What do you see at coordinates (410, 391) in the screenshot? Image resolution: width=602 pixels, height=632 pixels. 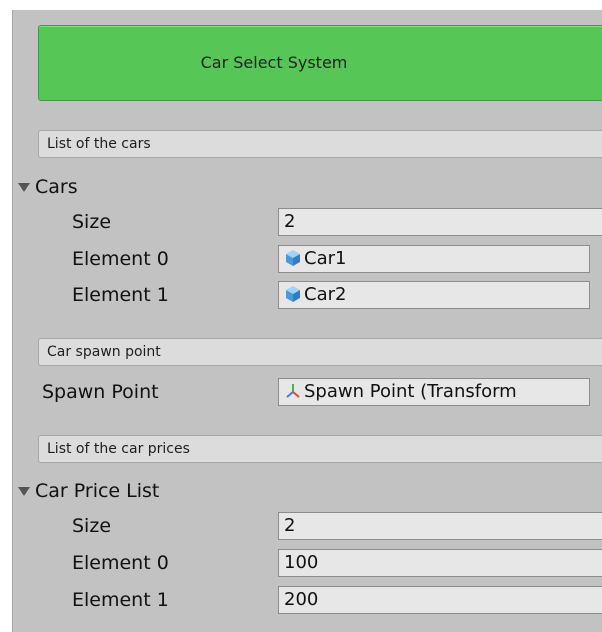 I see `spawn-point-value: Spawn Point (Transform` at bounding box center [410, 391].